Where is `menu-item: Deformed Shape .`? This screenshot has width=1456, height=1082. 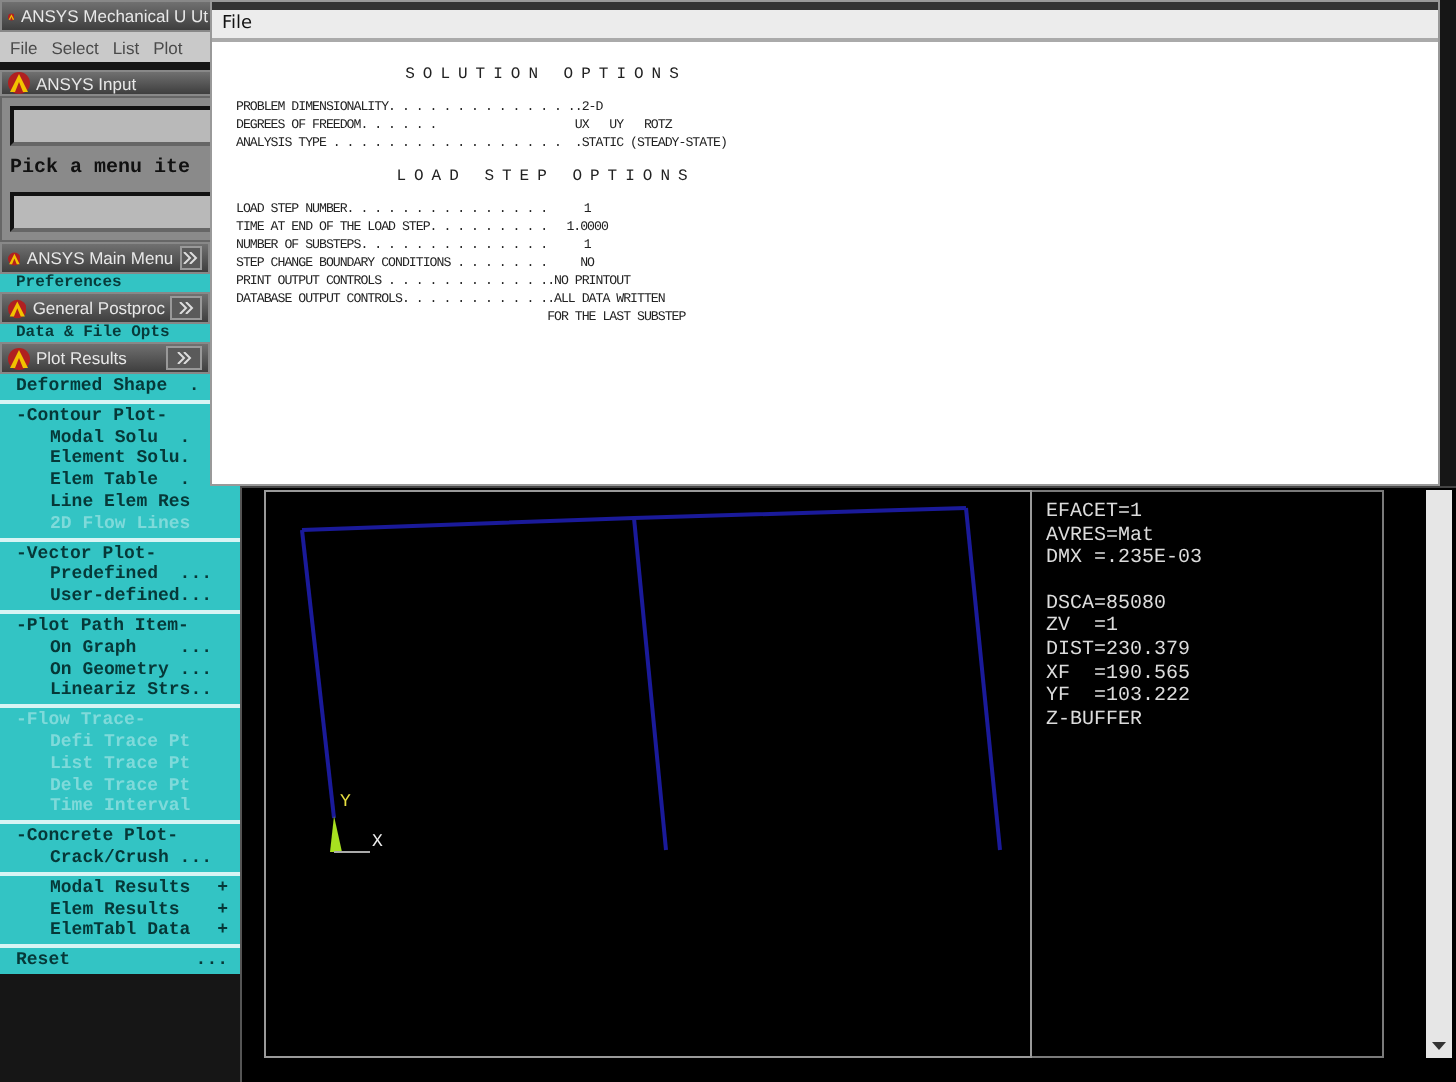 menu-item: Deformed Shape . is located at coordinates (108, 387).